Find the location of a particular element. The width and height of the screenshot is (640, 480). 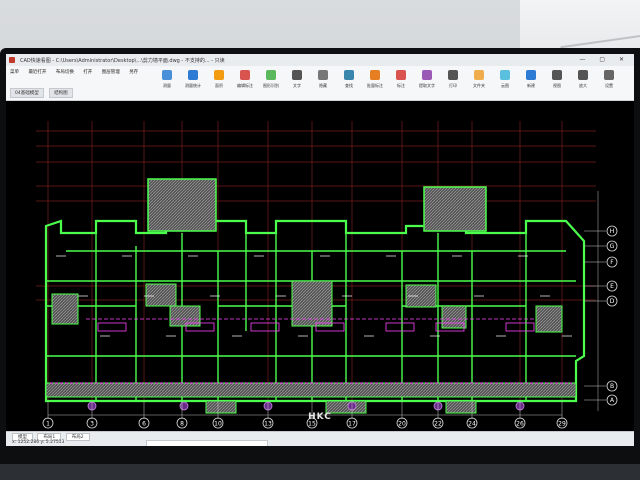

axis-letter: F is located at coordinates (612, 262).